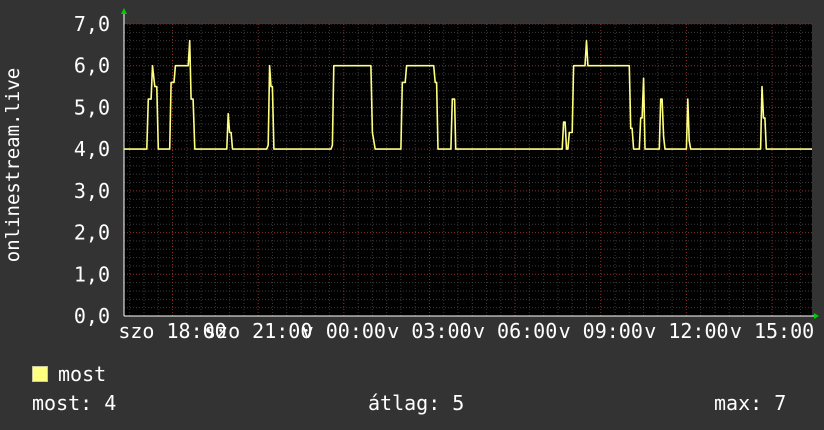 Image resolution: width=824 pixels, height=430 pixels. I want to click on y-tick-label: 6,0, so click(92, 66).